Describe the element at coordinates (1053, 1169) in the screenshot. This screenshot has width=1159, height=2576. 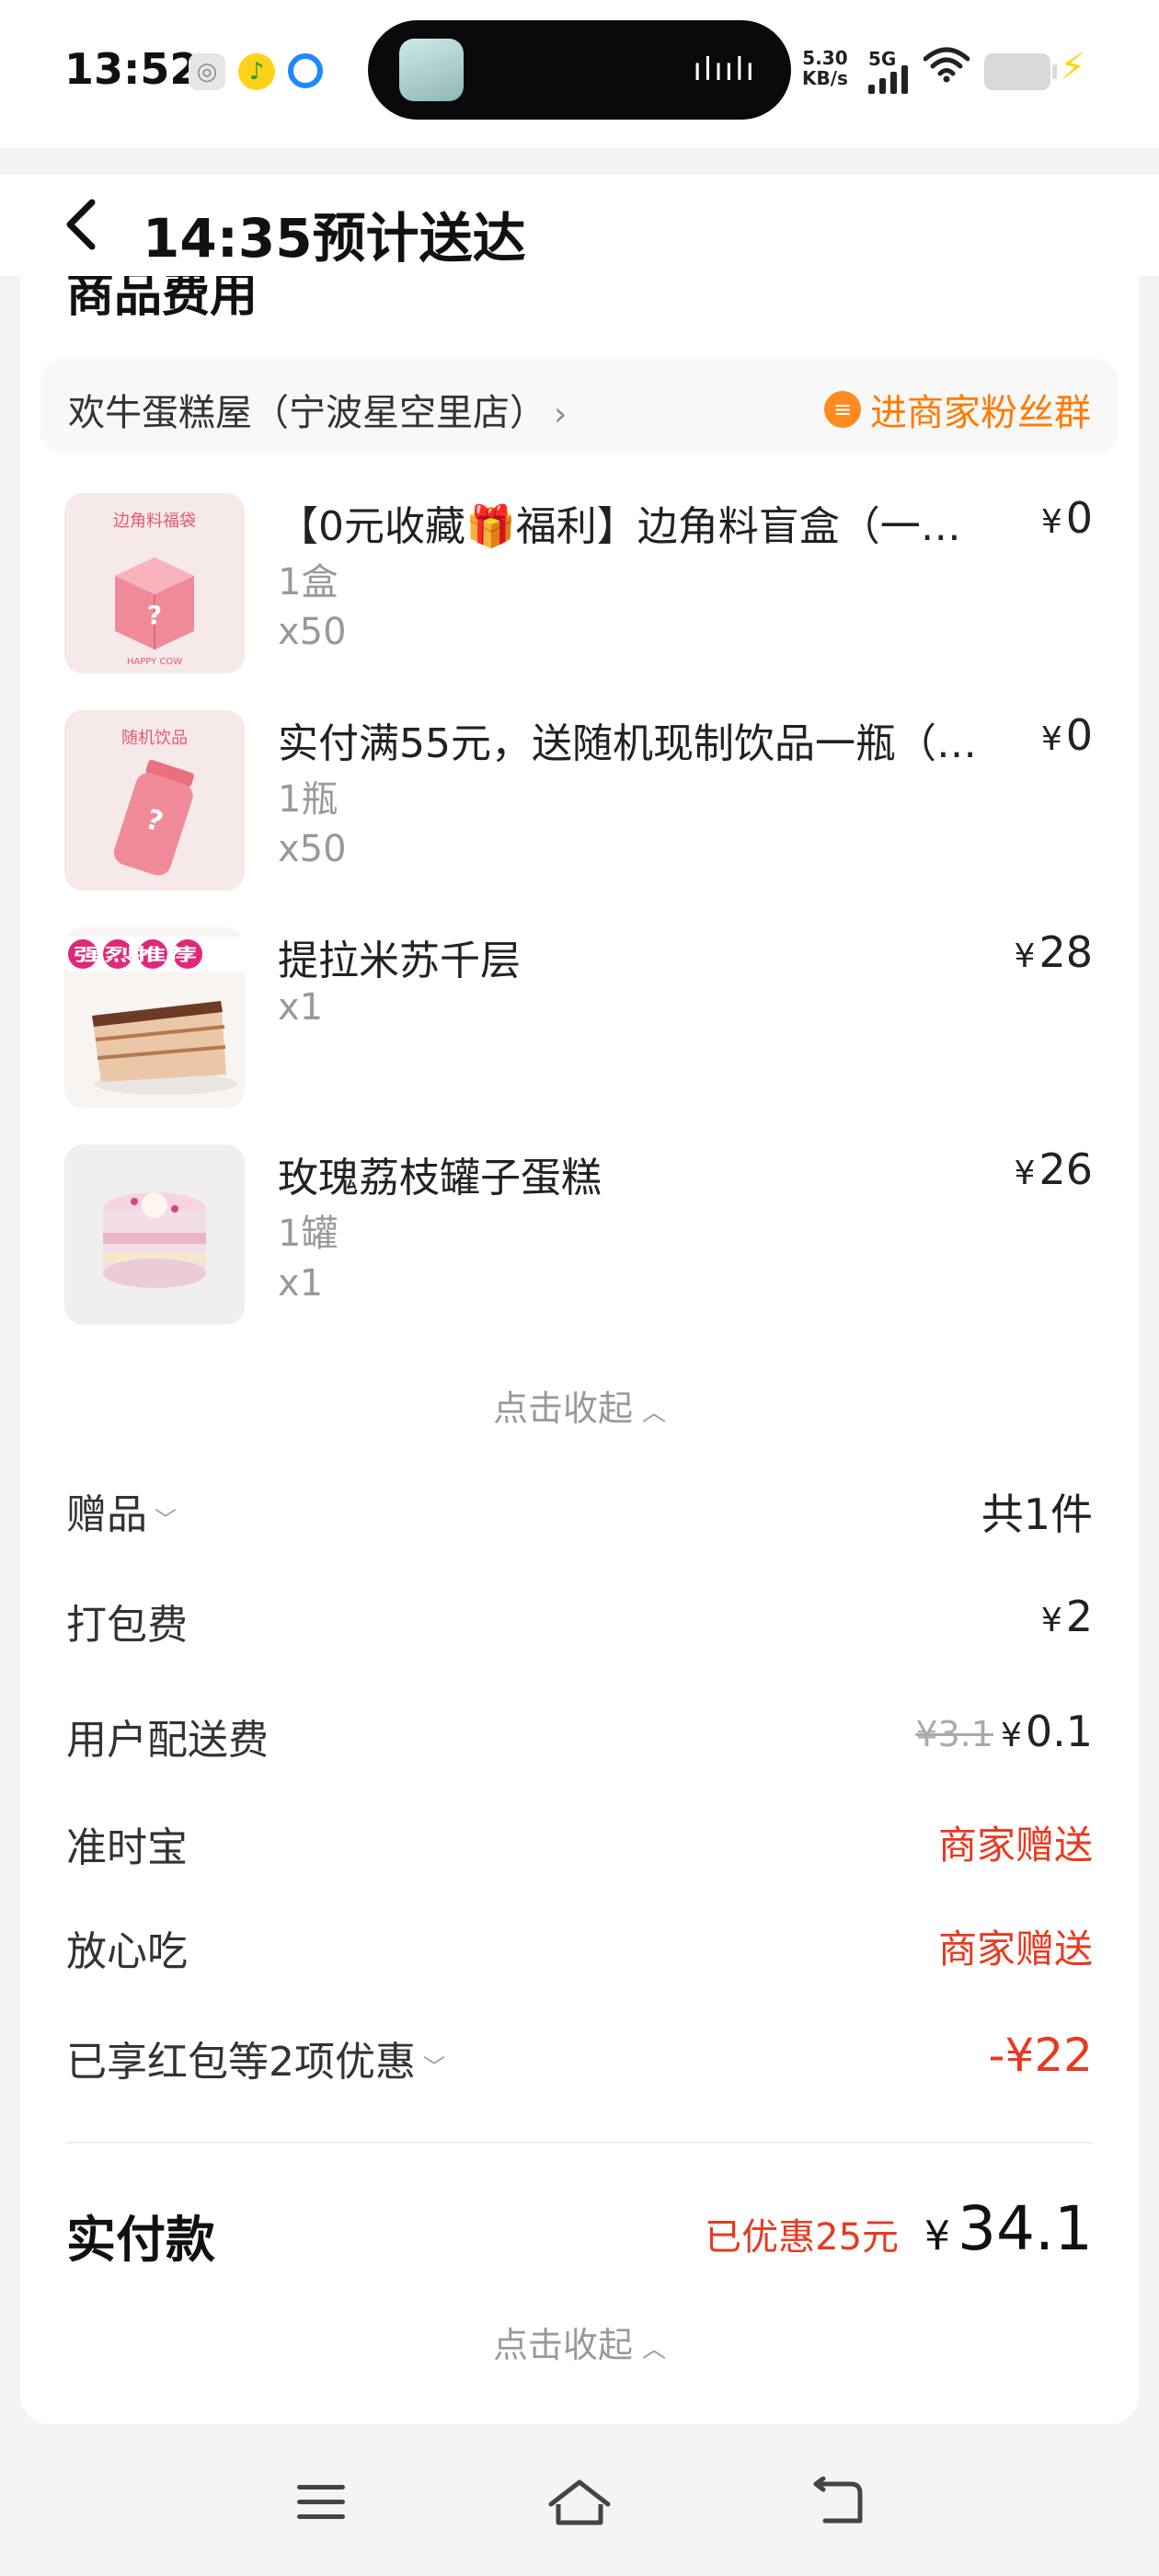
I see `item-price: ¥26` at that location.